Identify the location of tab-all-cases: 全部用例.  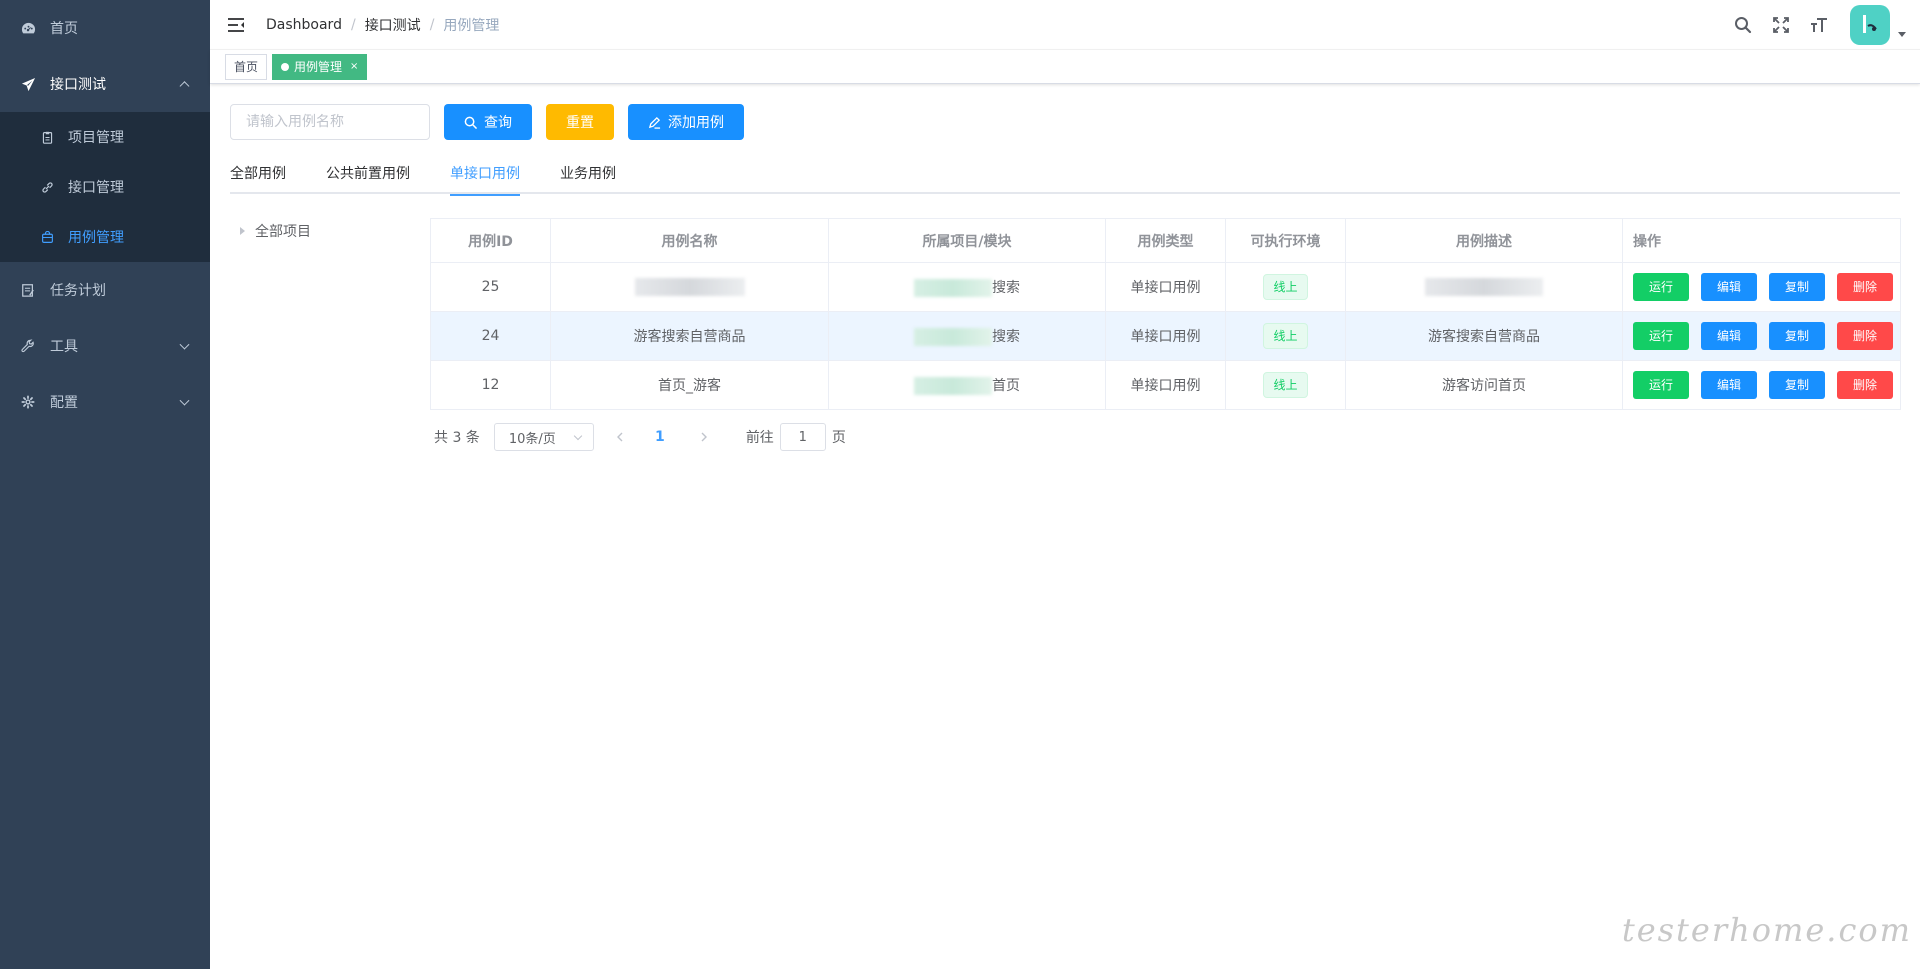
(258, 174).